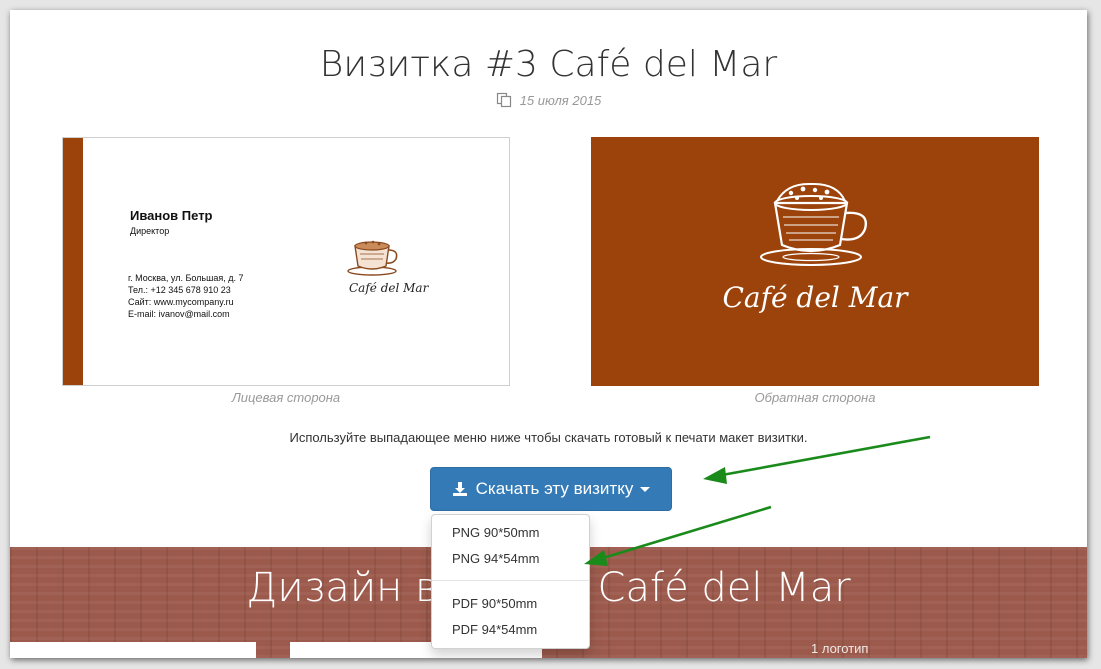 The width and height of the screenshot is (1101, 669). What do you see at coordinates (495, 558) in the screenshot?
I see `menu-item-png-94x54: PNG 94*54mm` at bounding box center [495, 558].